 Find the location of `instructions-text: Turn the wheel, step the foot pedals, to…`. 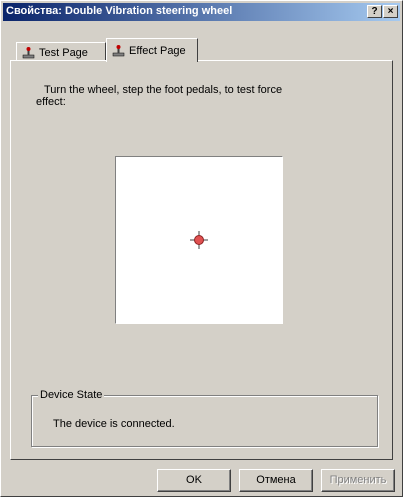

instructions-text: Turn the wheel, step the foot pedals, to… is located at coordinates (159, 96).